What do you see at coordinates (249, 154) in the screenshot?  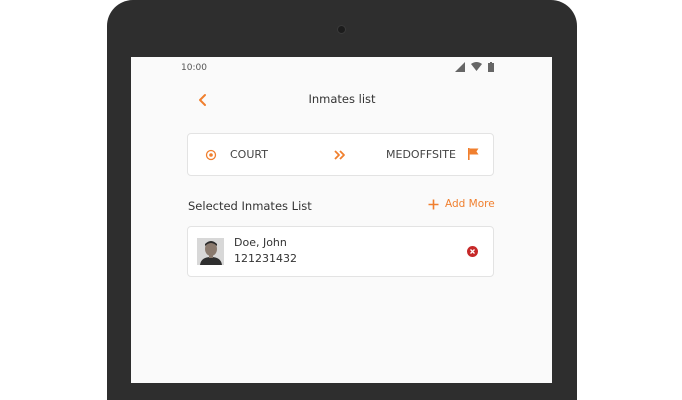 I see `route-from: COURT` at bounding box center [249, 154].